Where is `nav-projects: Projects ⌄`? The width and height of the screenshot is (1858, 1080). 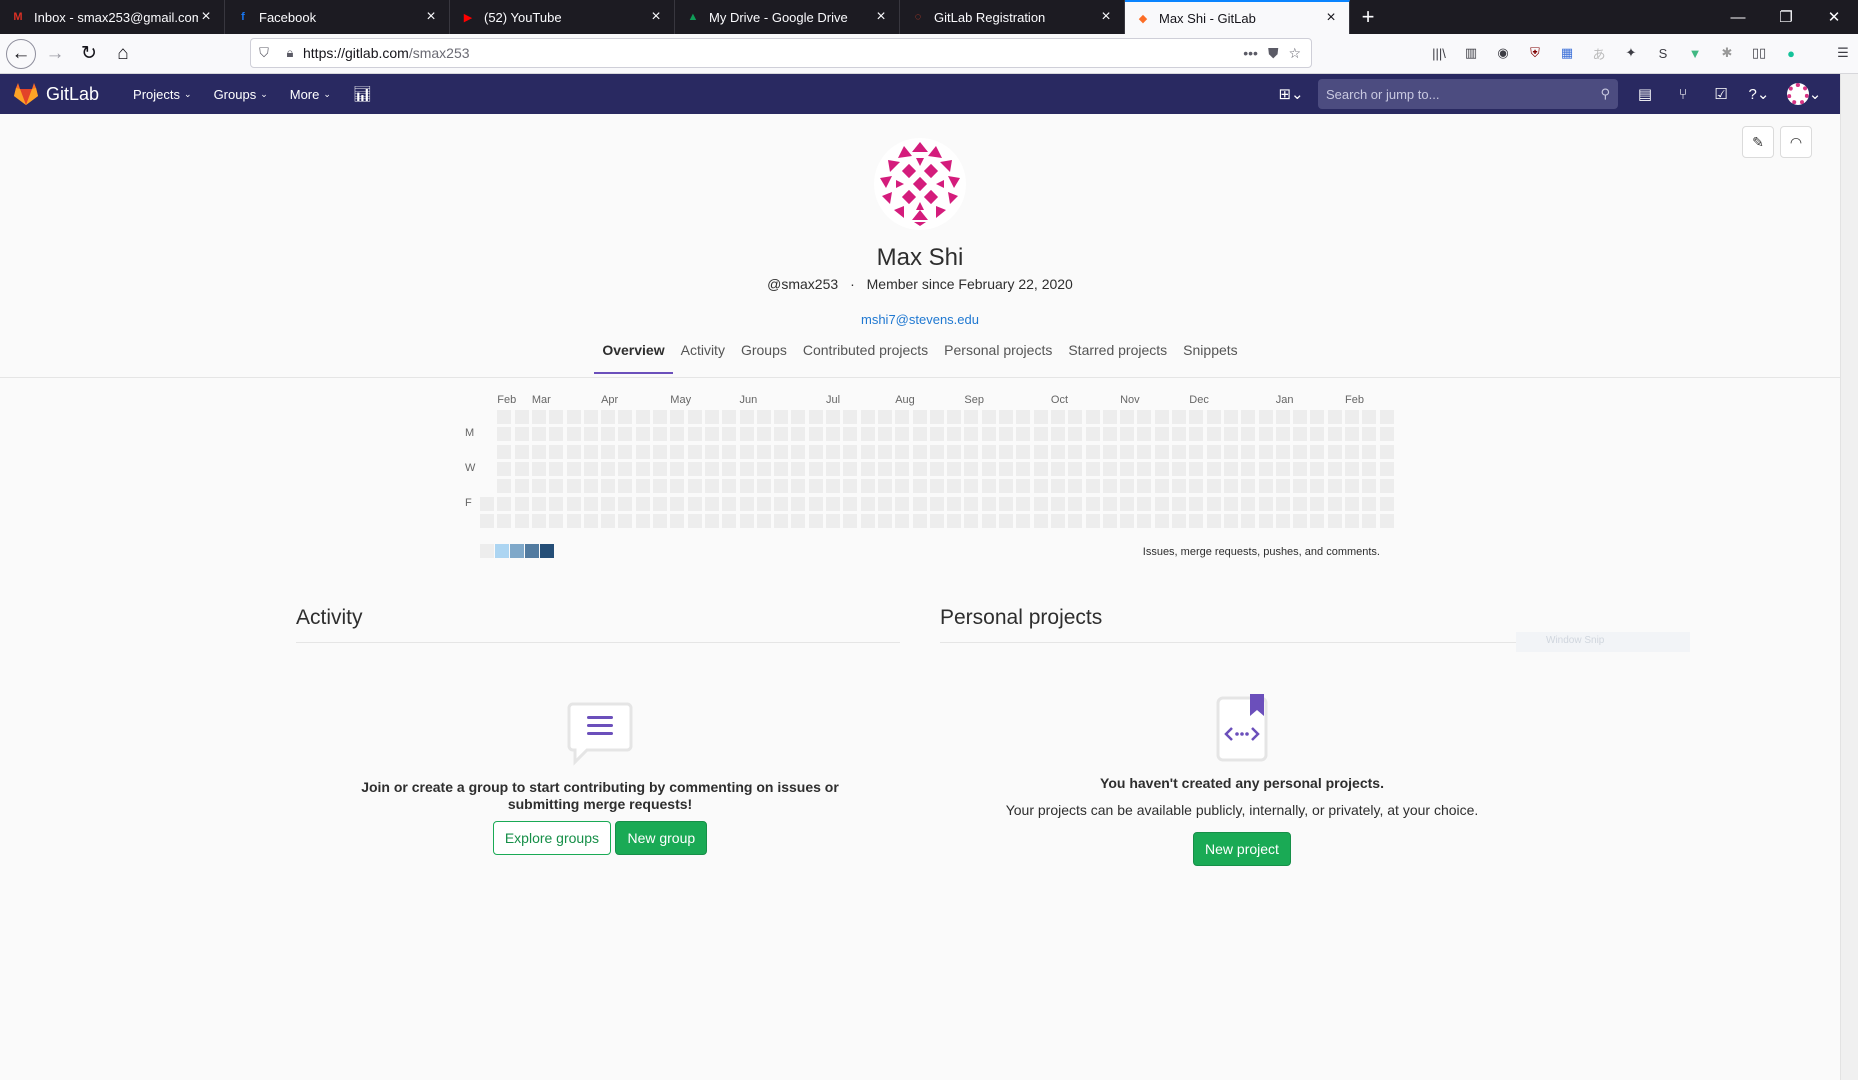 nav-projects: Projects ⌄ is located at coordinates (162, 94).